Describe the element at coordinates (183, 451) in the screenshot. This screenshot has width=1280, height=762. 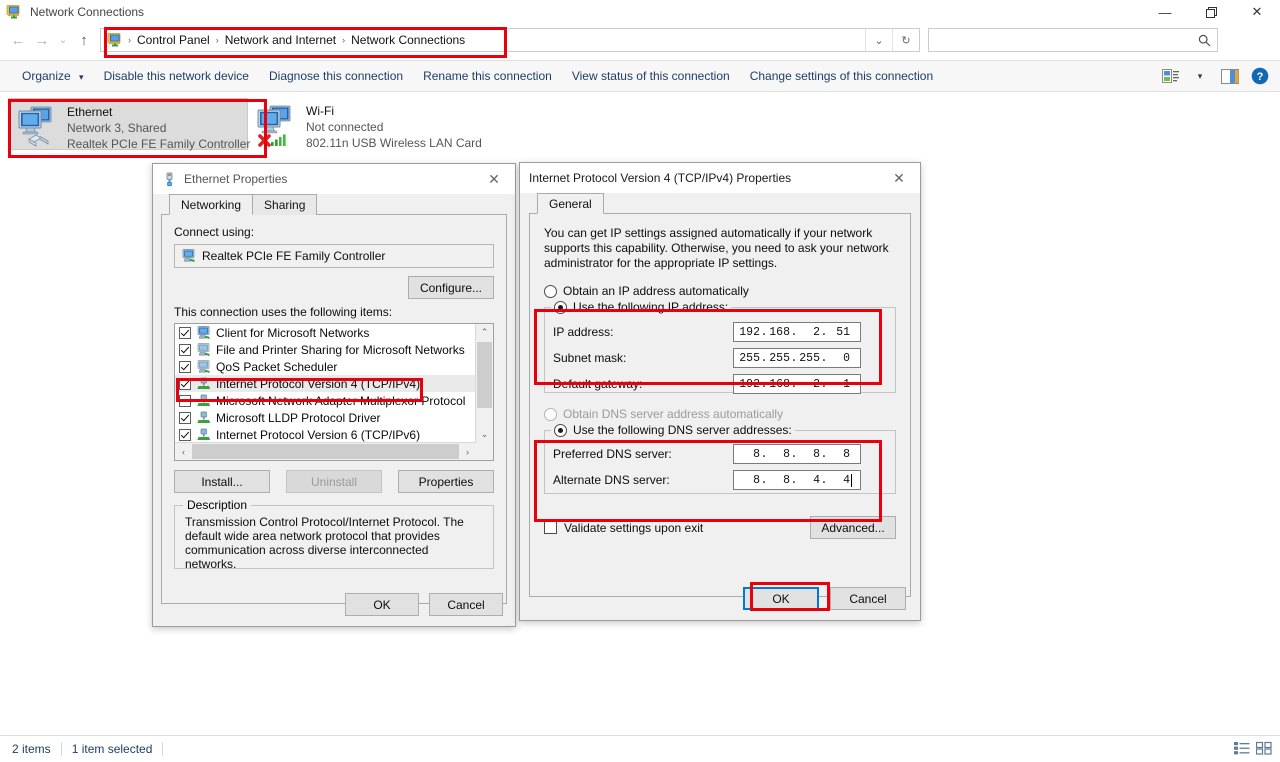
I see `scroll-left-icon: ‹` at that location.